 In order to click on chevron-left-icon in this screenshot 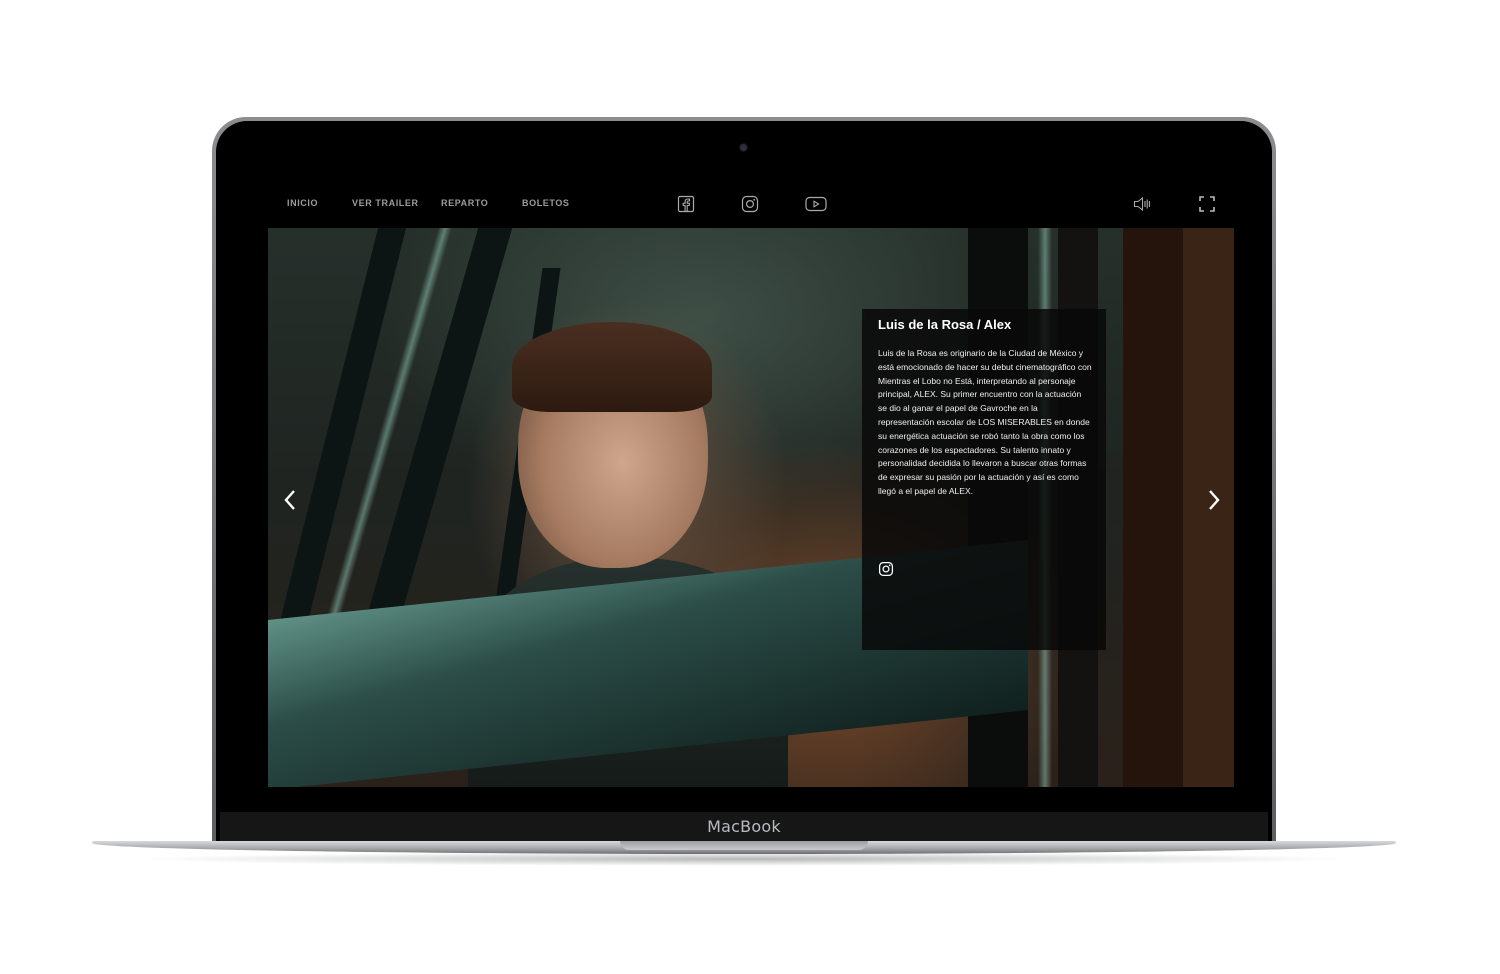, I will do `click(289, 500)`.